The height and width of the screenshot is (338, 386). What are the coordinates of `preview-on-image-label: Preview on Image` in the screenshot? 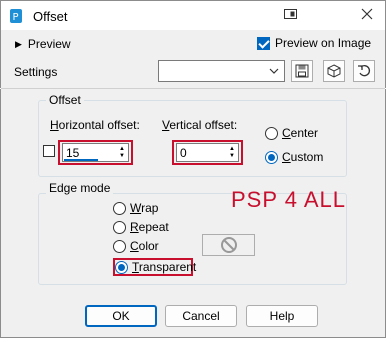 It's located at (323, 43).